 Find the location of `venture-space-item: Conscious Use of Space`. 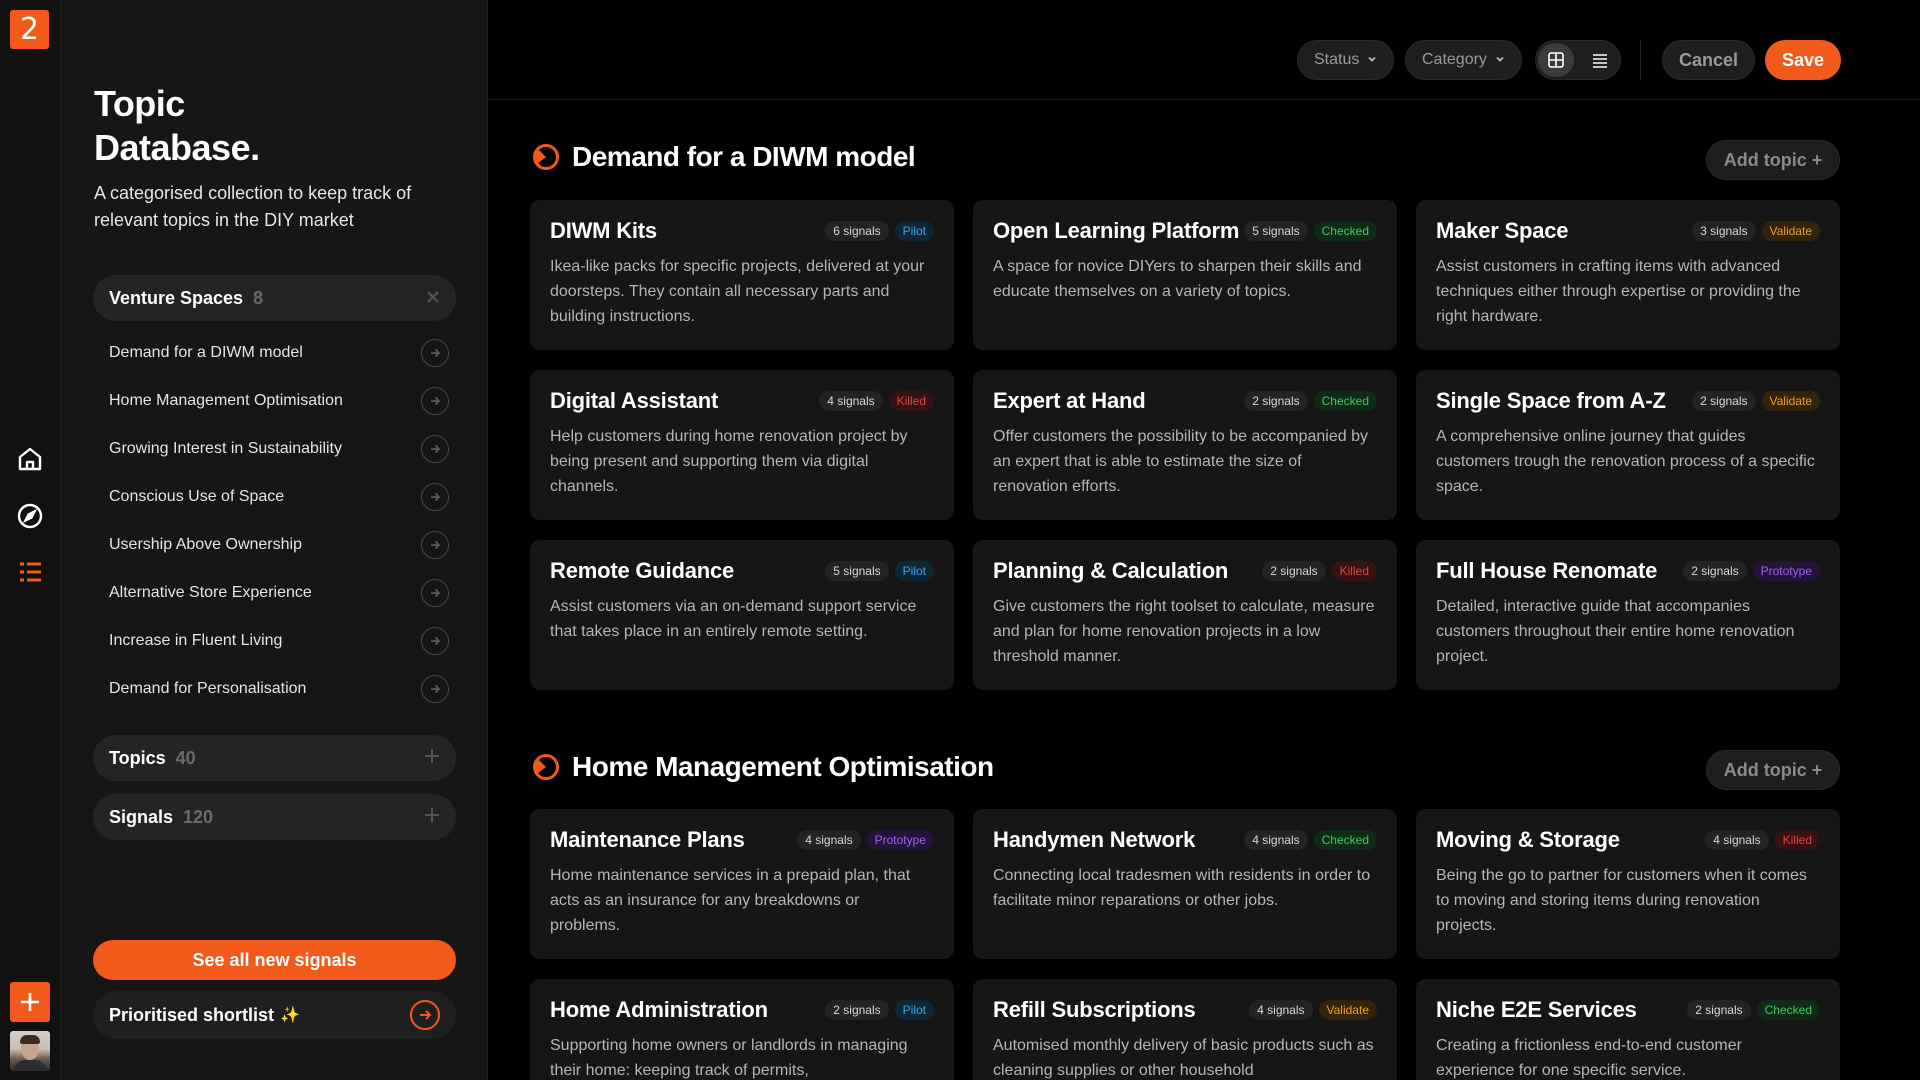

venture-space-item: Conscious Use of Space is located at coordinates (279, 497).